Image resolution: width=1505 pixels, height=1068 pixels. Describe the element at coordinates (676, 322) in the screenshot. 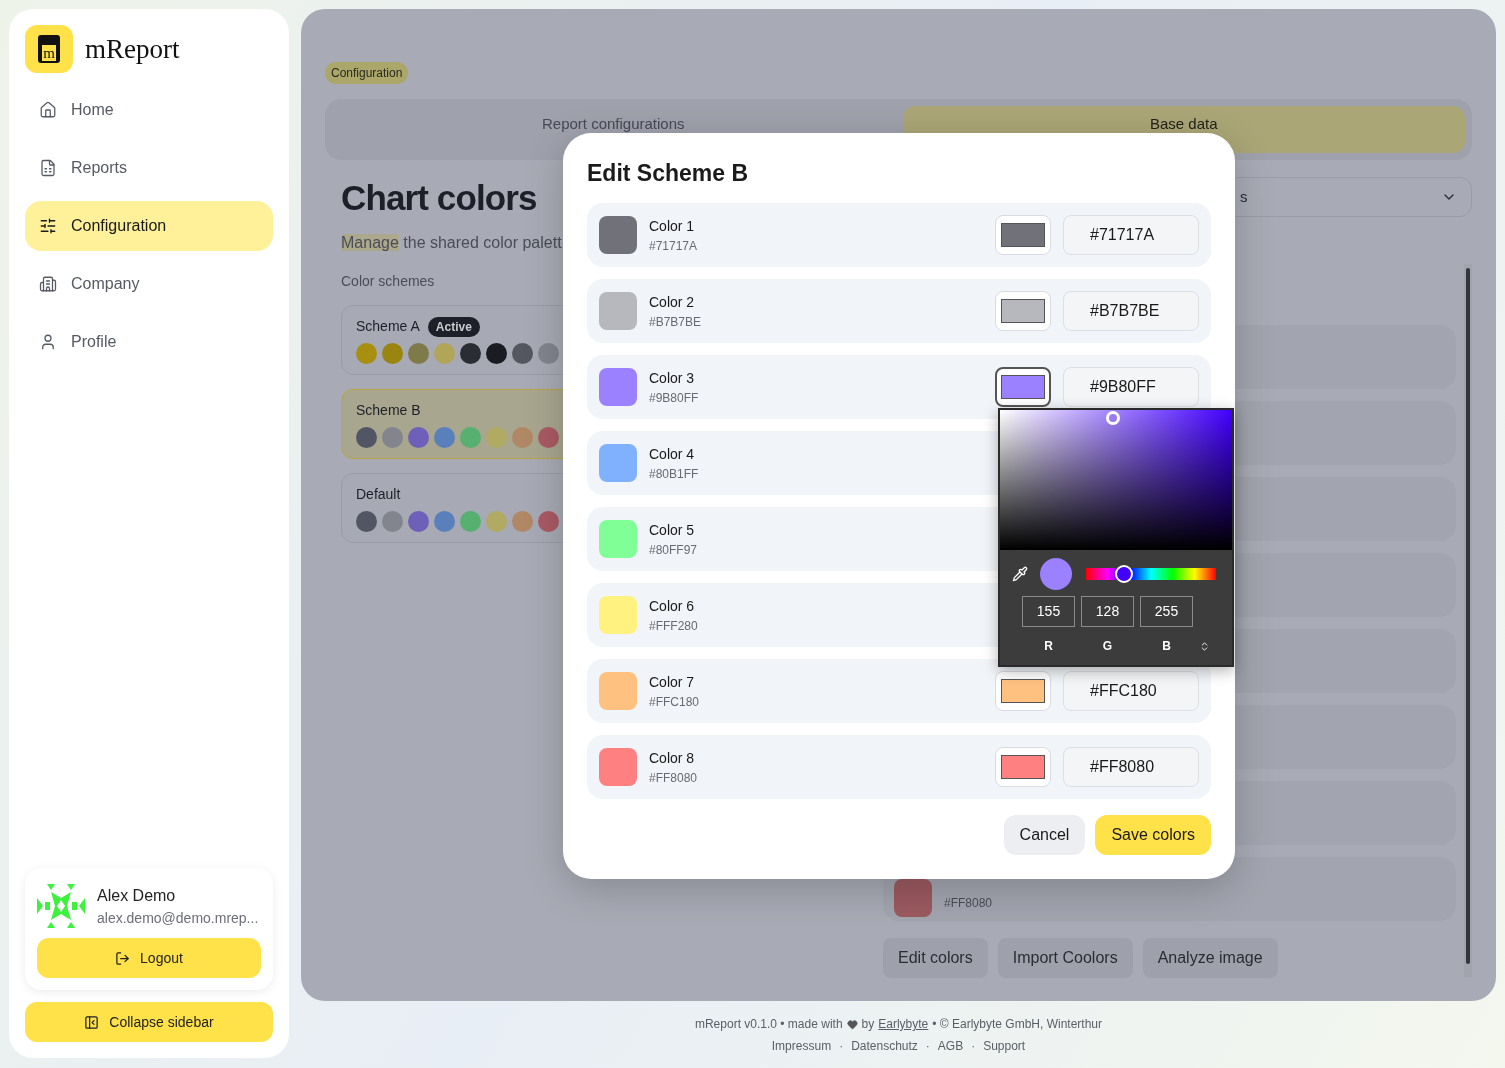

I see `color-code: #B7B7BE` at that location.